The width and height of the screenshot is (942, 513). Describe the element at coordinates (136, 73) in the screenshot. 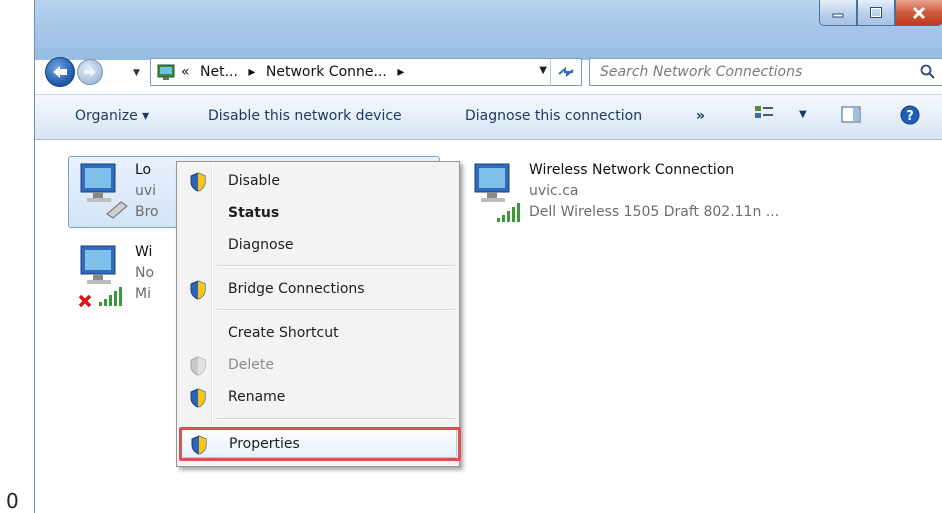

I see `history-dropdown-icon: ▼` at that location.